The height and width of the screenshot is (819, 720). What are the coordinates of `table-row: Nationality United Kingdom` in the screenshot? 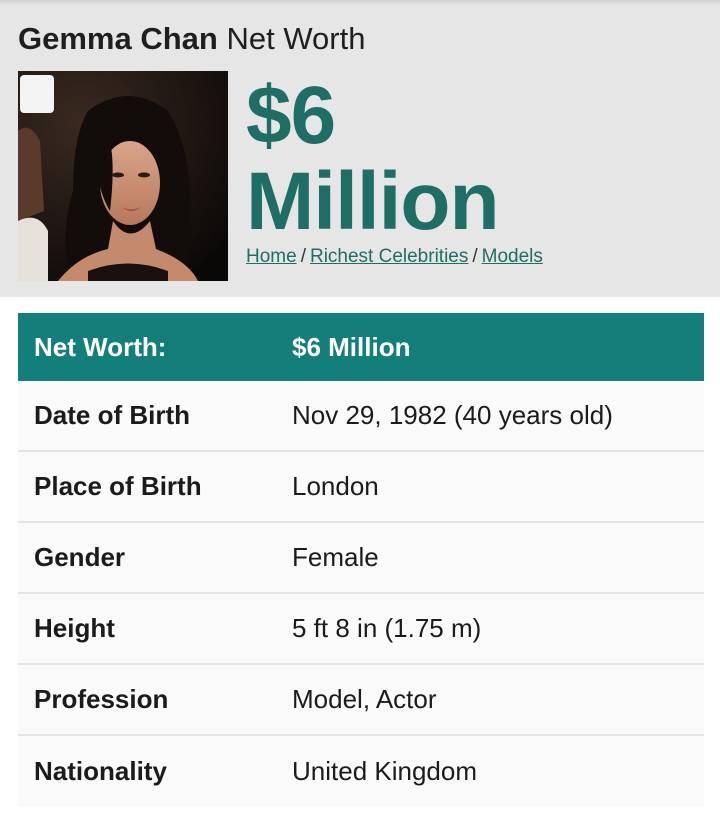 It's located at (361, 771).